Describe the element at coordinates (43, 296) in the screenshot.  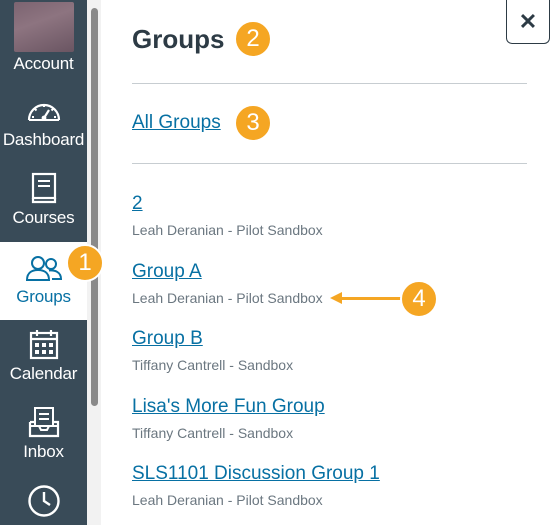
I see `nav-label-groups: Groups` at that location.